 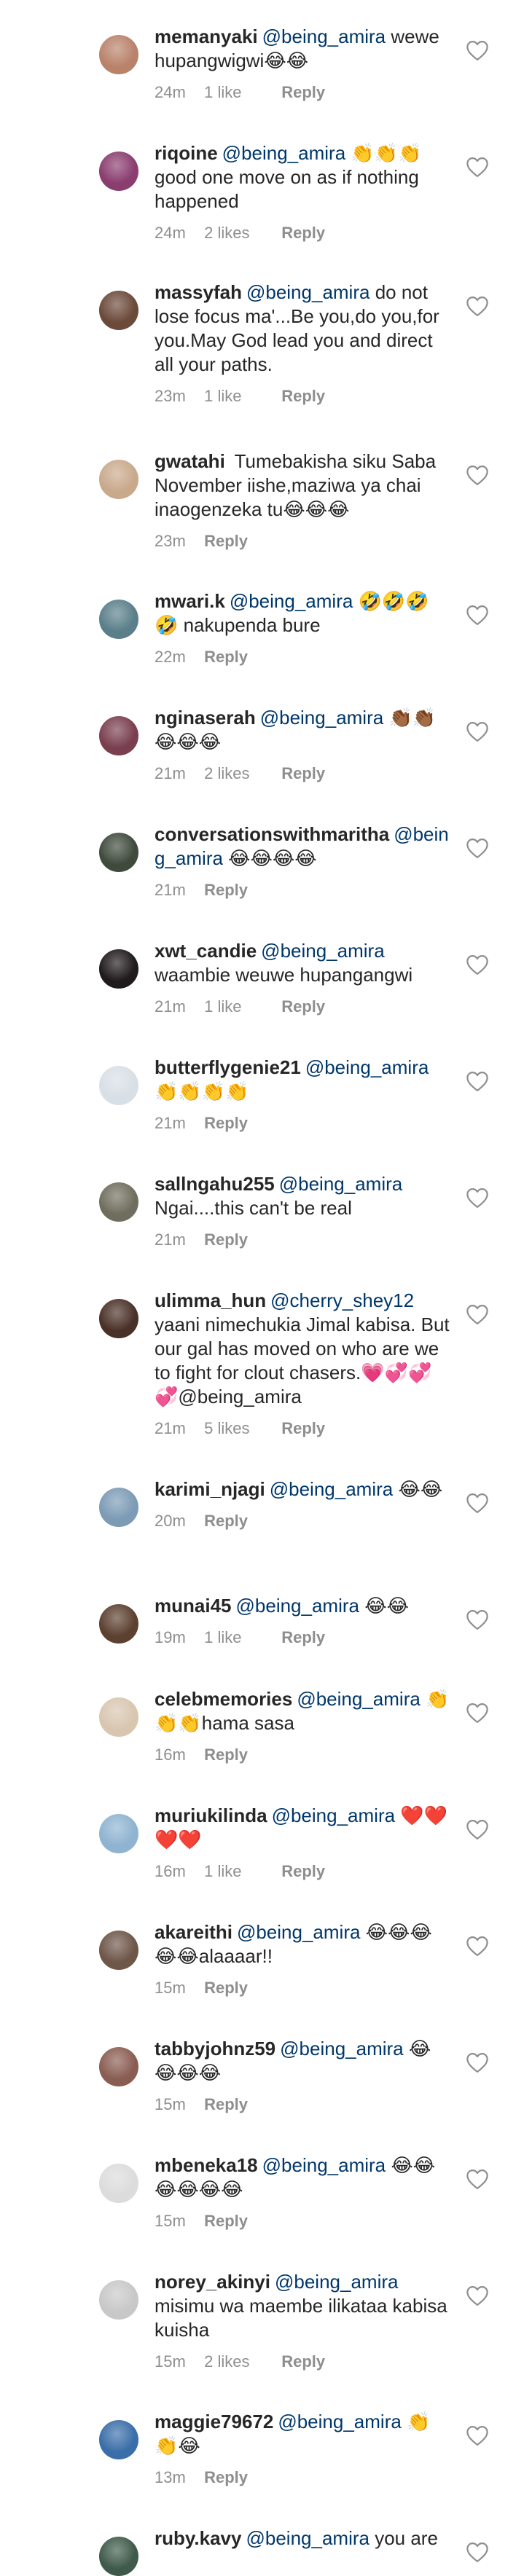 What do you see at coordinates (342, 1300) in the screenshot?
I see `comment-mention: @cherry_shey12` at bounding box center [342, 1300].